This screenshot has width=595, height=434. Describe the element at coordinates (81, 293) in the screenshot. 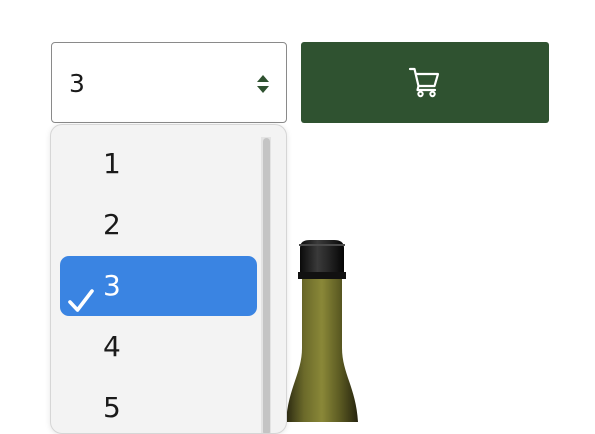

I see `checkmark-icon` at that location.